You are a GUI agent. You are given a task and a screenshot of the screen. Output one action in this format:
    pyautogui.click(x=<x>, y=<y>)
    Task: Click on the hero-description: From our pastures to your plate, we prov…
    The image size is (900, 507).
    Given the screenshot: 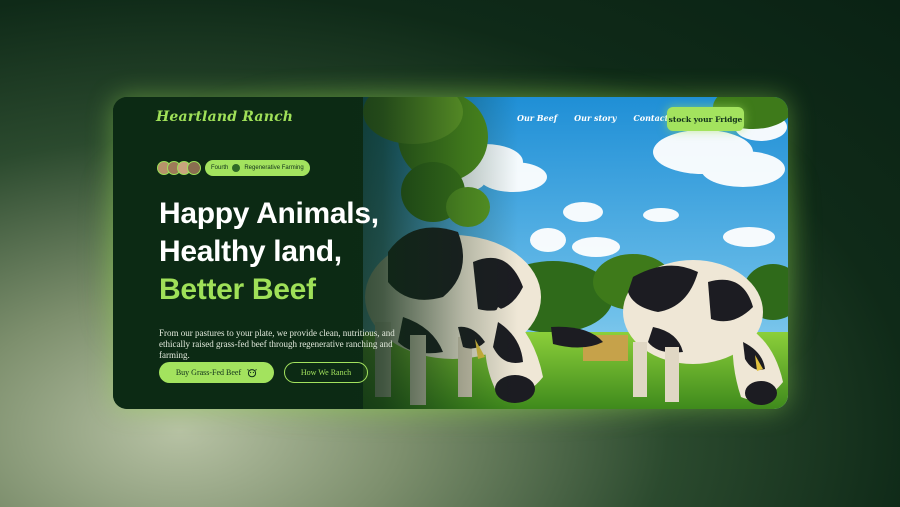 What is the action you would take?
    pyautogui.click(x=277, y=344)
    